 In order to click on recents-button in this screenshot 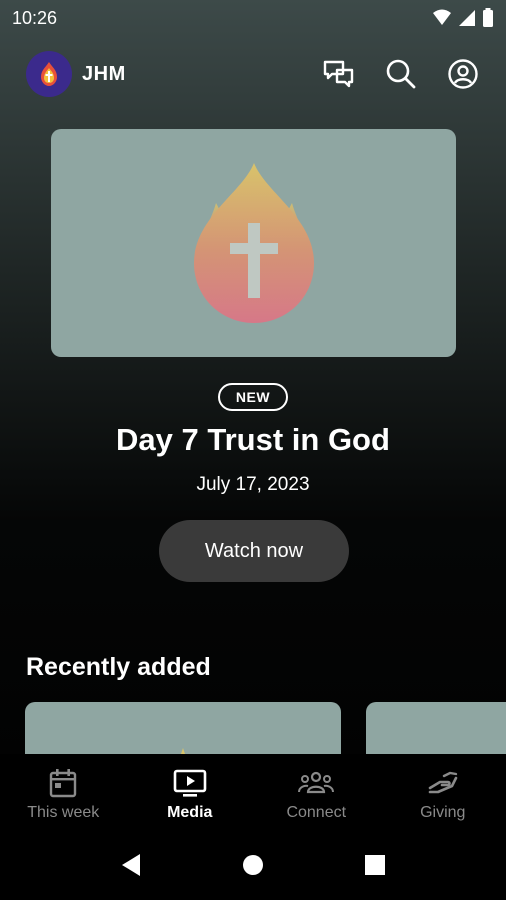, I will do `click(375, 865)`.